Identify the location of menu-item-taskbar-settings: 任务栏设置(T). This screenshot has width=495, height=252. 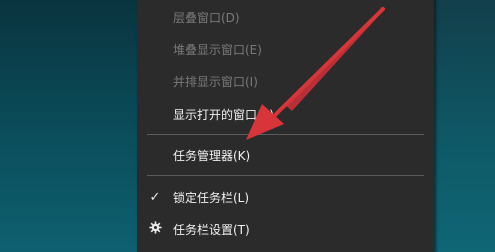
(285, 229).